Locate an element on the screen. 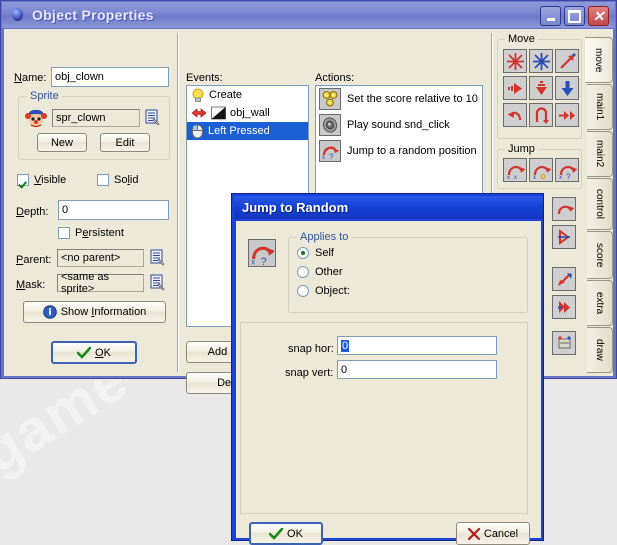  applies-to-self-option: Self is located at coordinates (315, 253).